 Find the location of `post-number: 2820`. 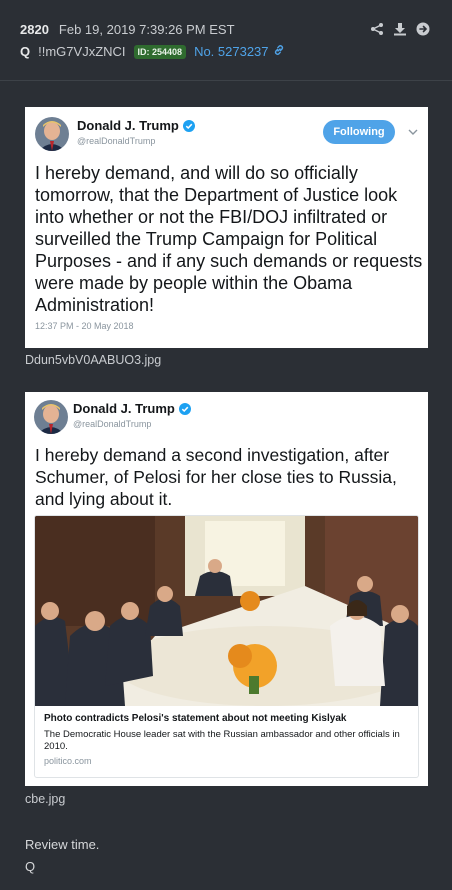

post-number: 2820 is located at coordinates (34, 29).